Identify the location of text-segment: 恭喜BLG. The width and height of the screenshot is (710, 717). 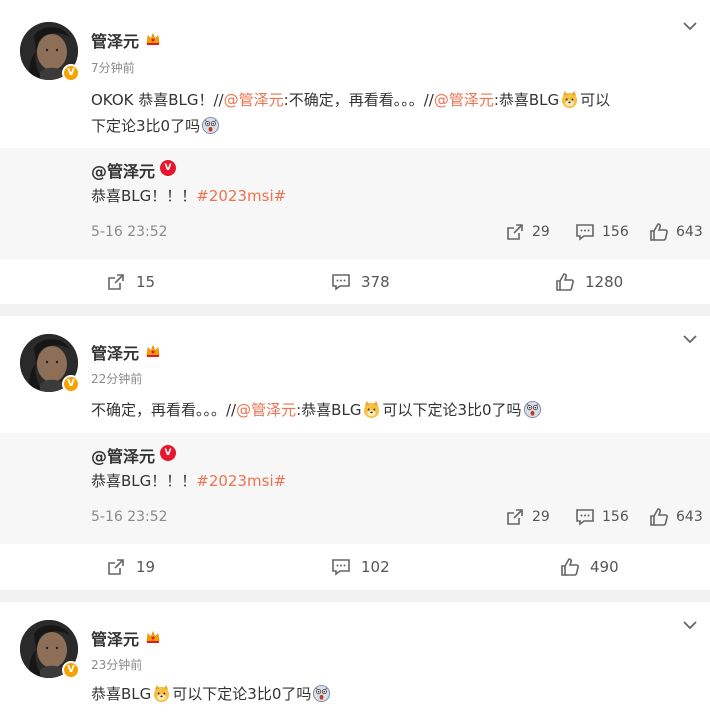
(121, 694).